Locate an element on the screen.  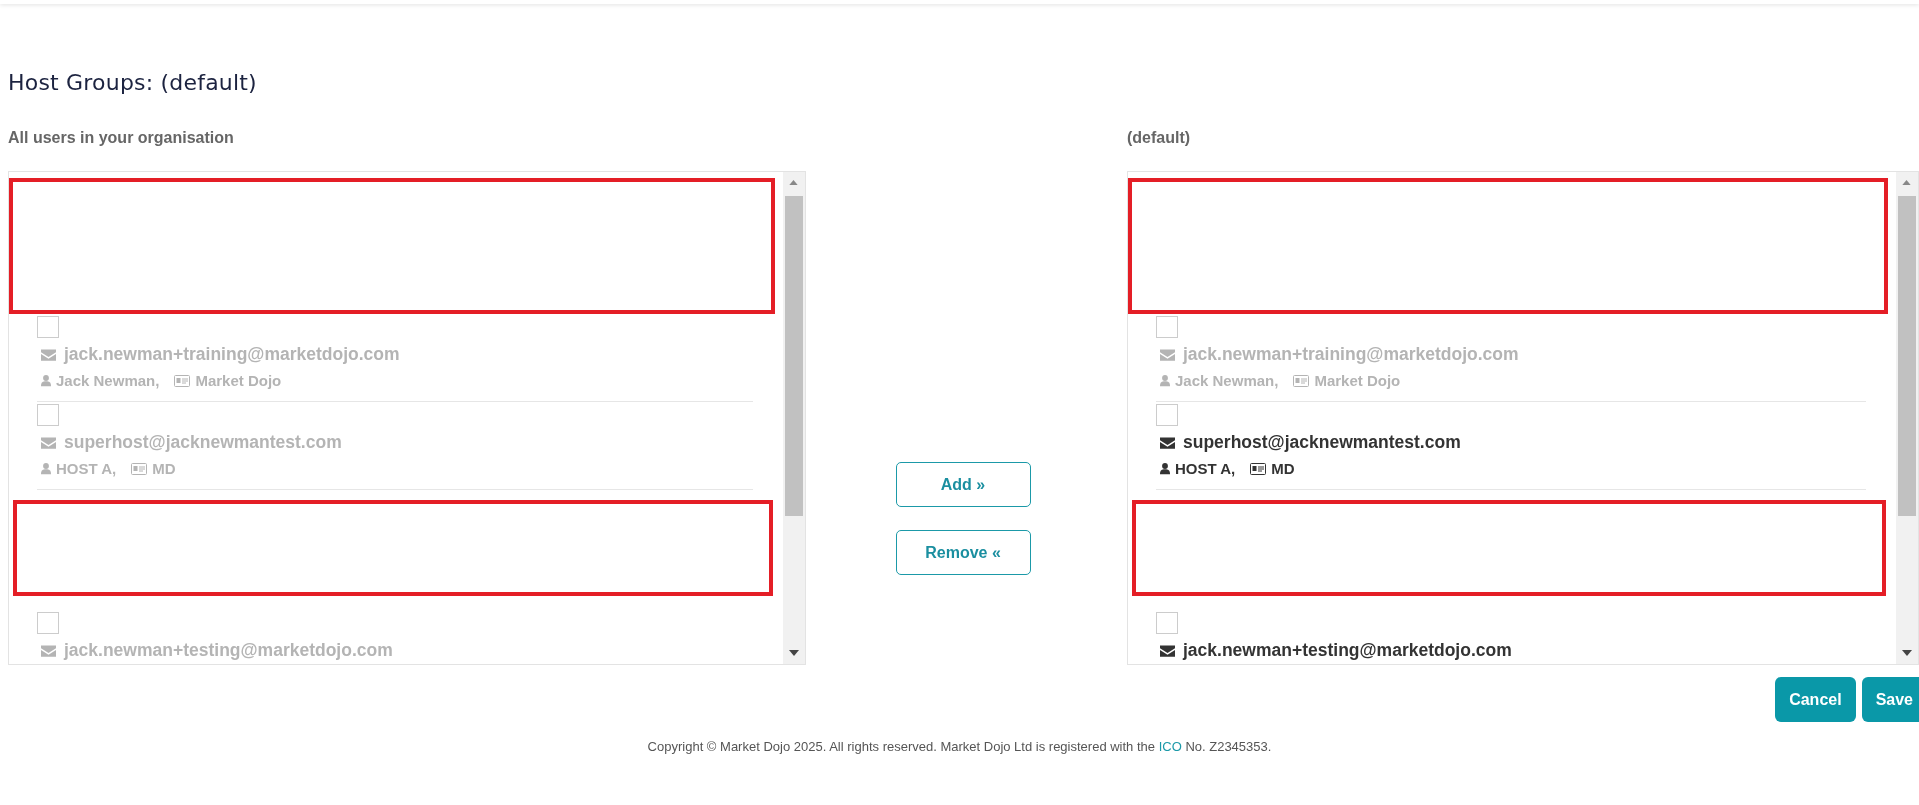
copyright-text: Copyright © Market Dojo 2025. All rights reserved. Market Dojo Ltd is registered with the ICO No. Z2345353. is located at coordinates (959, 746).